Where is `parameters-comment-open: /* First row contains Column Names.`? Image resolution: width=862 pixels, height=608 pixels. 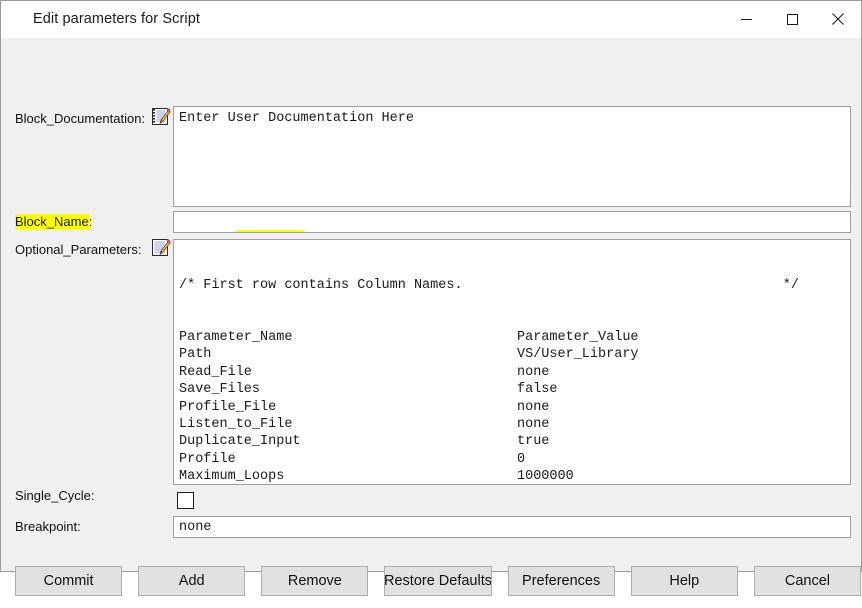 parameters-comment-open: /* First row contains Column Names. is located at coordinates (321, 285).